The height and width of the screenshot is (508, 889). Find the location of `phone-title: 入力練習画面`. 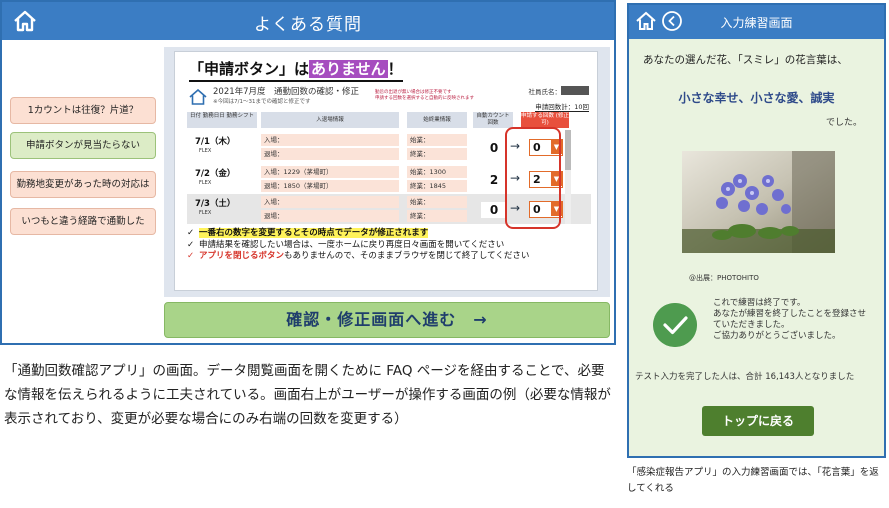

phone-title: 入力練習画面 is located at coordinates (756, 23).